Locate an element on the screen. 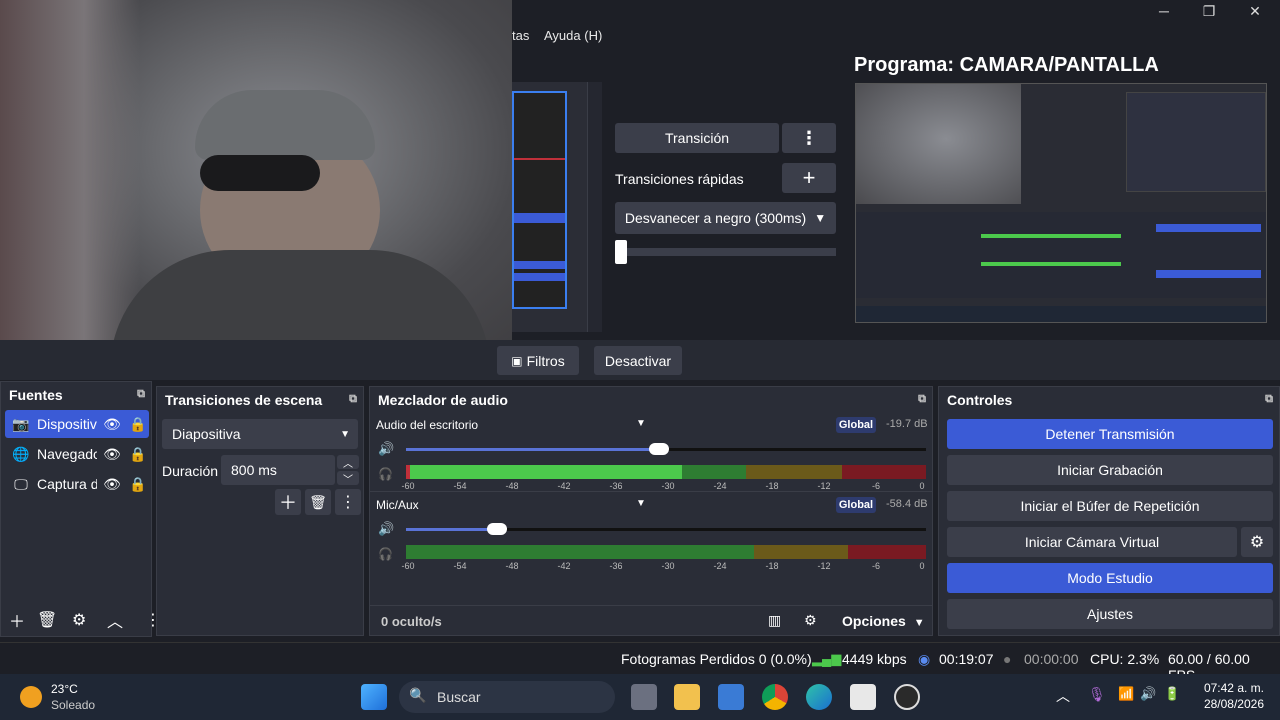 The image size is (1280, 720). transition-slider-handle is located at coordinates (621, 252).